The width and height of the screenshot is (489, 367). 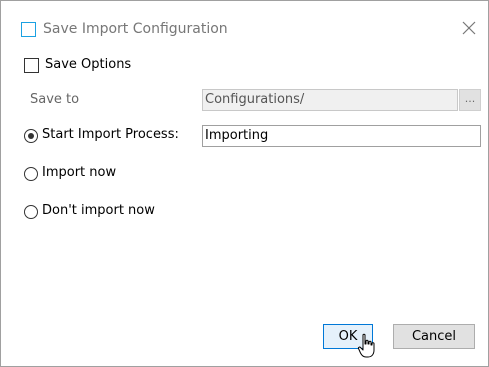 What do you see at coordinates (31, 174) in the screenshot?
I see `radio-import-now` at bounding box center [31, 174].